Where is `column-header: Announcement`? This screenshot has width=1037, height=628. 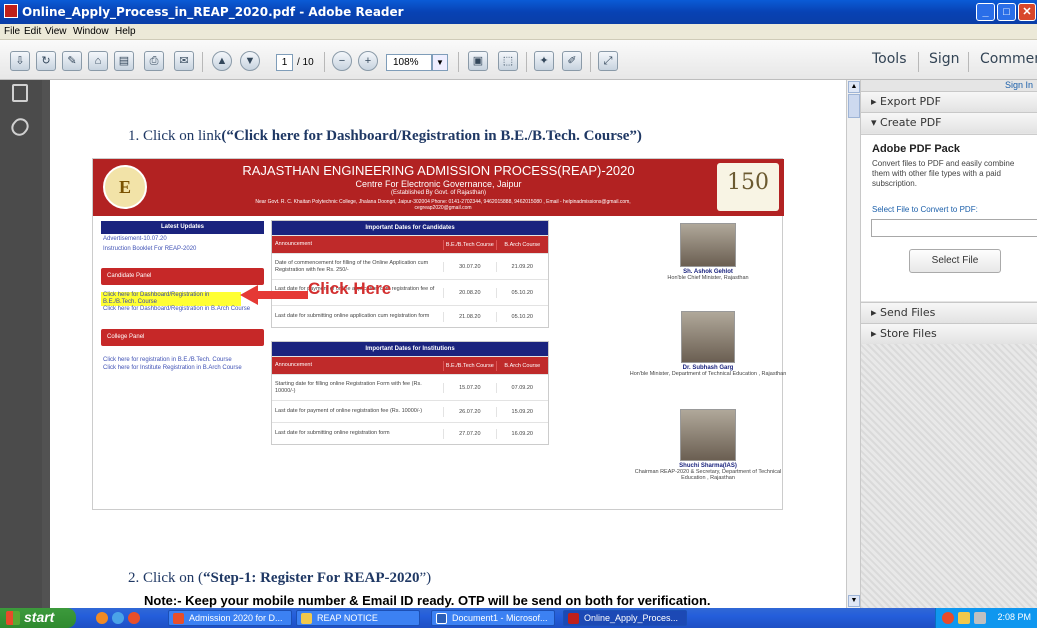 column-header: Announcement is located at coordinates (293, 365).